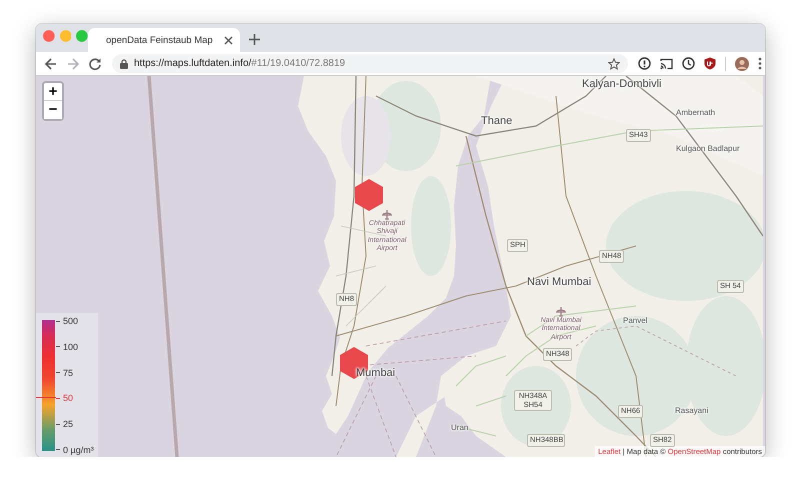 The height and width of the screenshot is (500, 800). I want to click on menu-icon, so click(760, 63).